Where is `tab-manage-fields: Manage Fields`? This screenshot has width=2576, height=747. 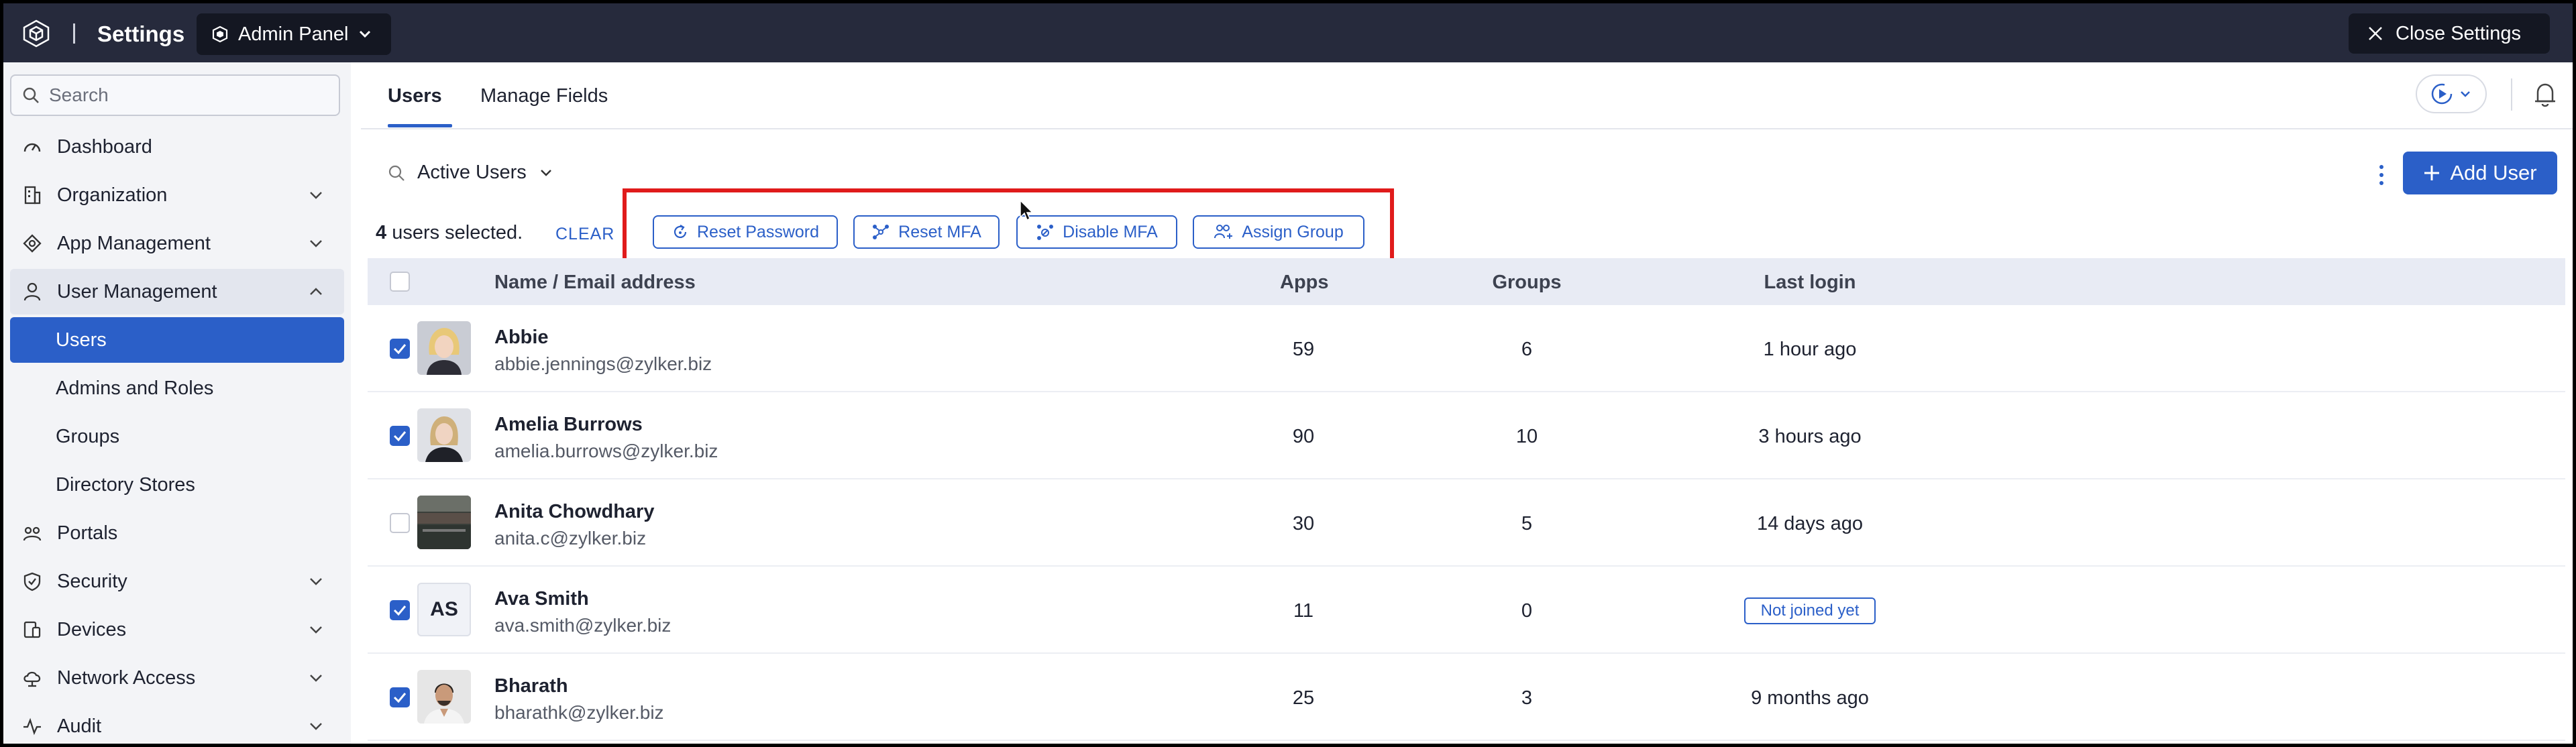 tab-manage-fields: Manage Fields is located at coordinates (544, 96).